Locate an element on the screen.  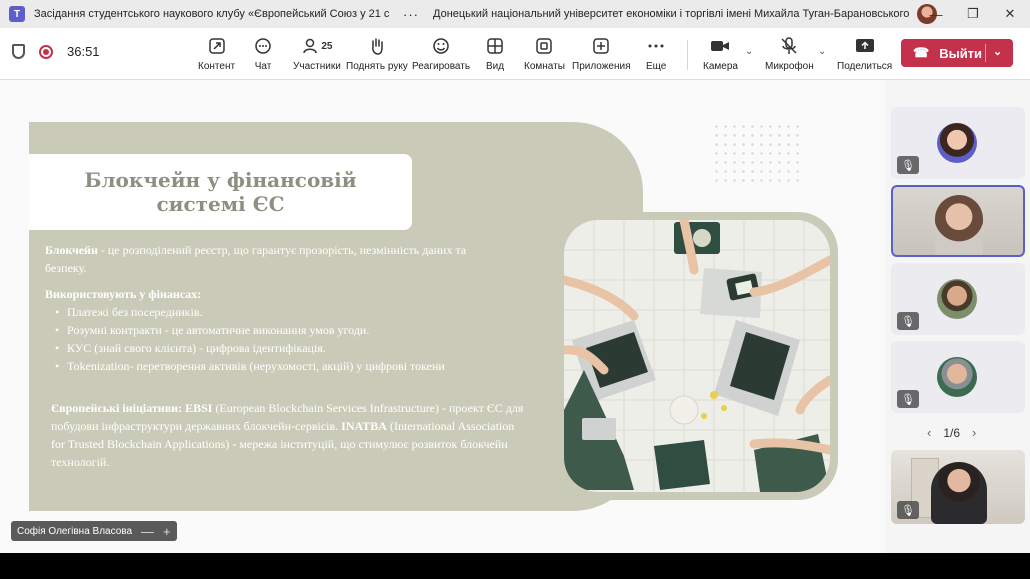
chat-icon is located at coordinates (263, 46).